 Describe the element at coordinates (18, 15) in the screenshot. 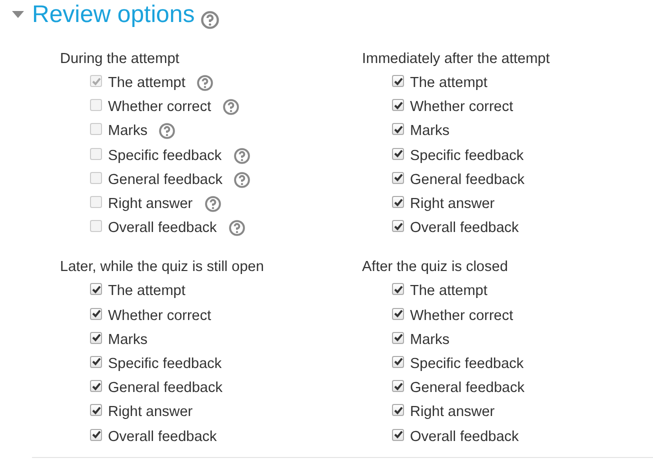

I see `caret-icon` at that location.